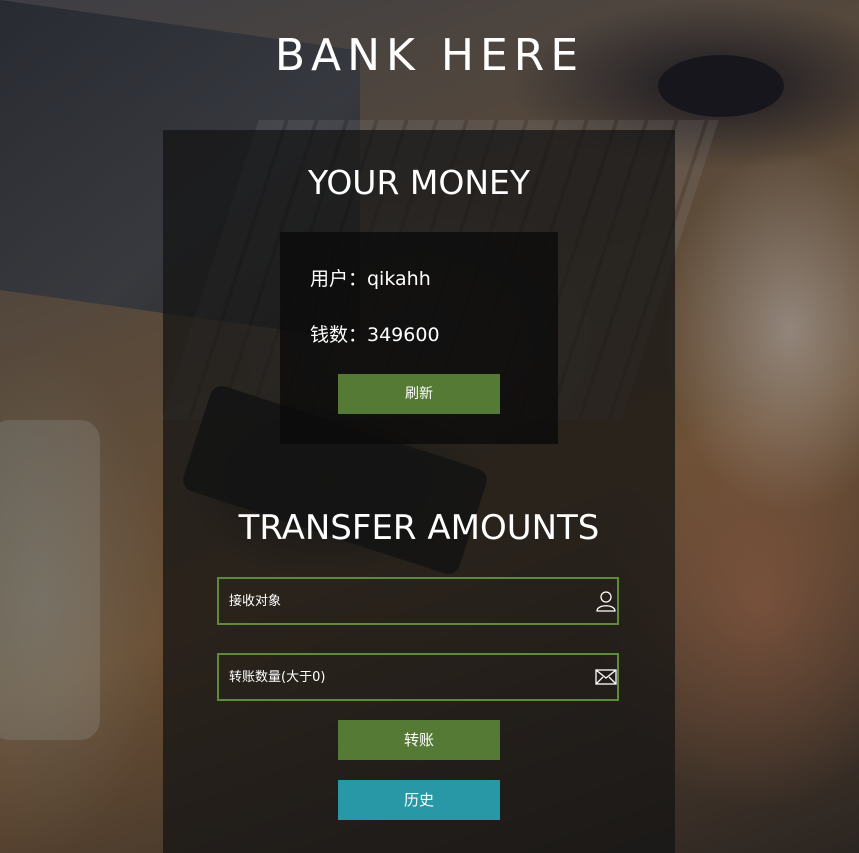  I want to click on amount-field, so click(418, 677).